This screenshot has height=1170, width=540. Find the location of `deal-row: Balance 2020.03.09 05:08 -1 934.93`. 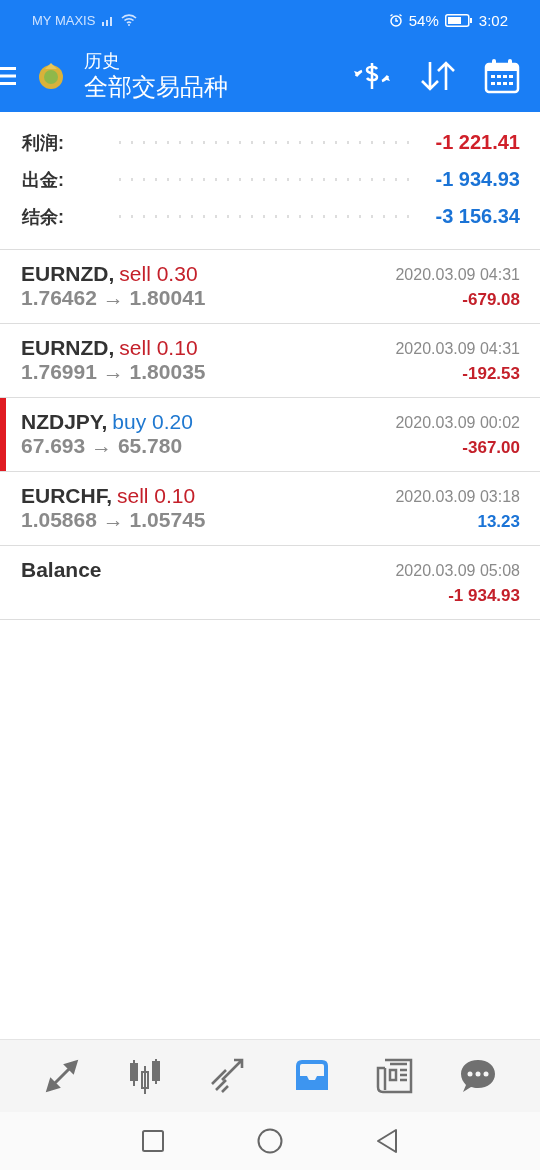

deal-row: Balance 2020.03.09 05:08 -1 934.93 is located at coordinates (270, 583).